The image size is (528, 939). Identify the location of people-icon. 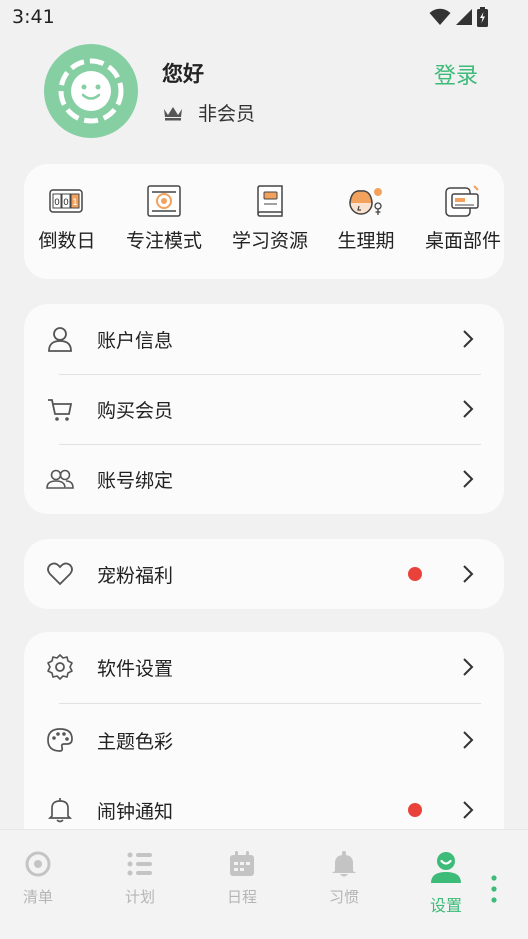
(60, 479).